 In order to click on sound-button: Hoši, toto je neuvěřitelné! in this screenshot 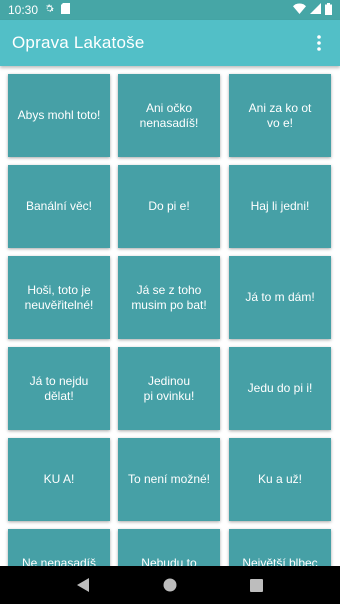, I will do `click(59, 297)`.